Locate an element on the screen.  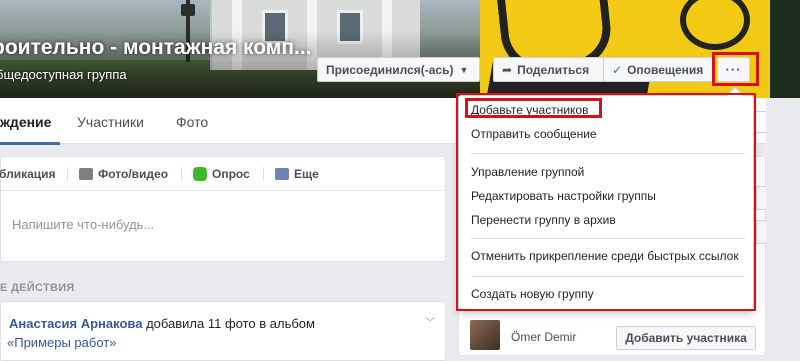
composer-tab-more: Еще is located at coordinates (297, 174).